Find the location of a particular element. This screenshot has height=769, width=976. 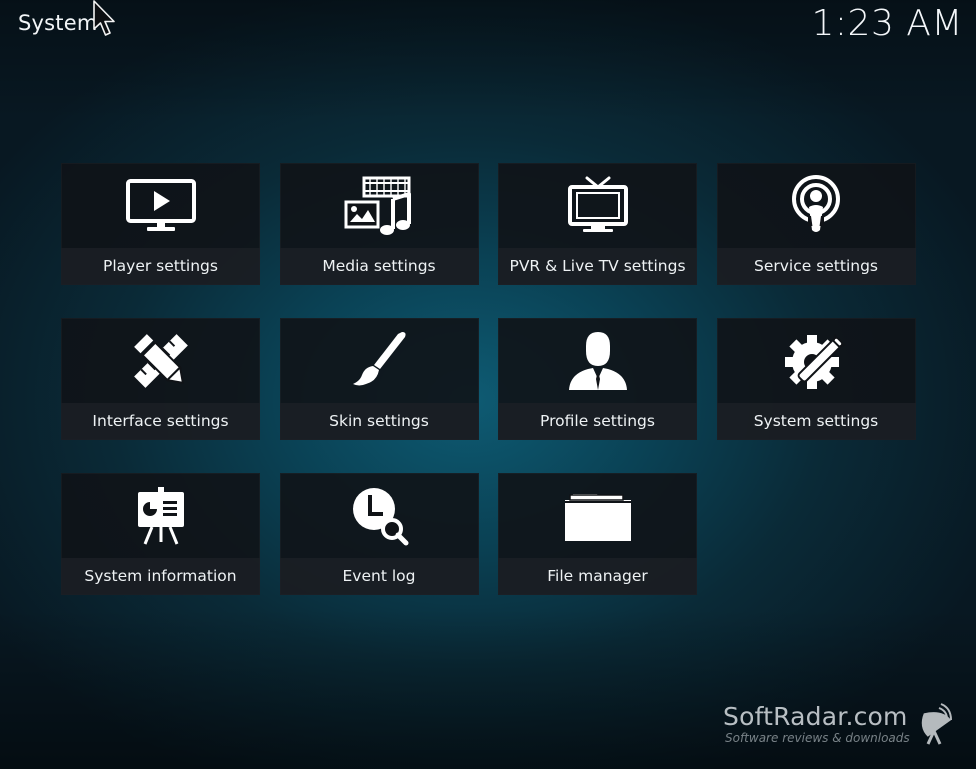

folder-icon is located at coordinates (597, 517).